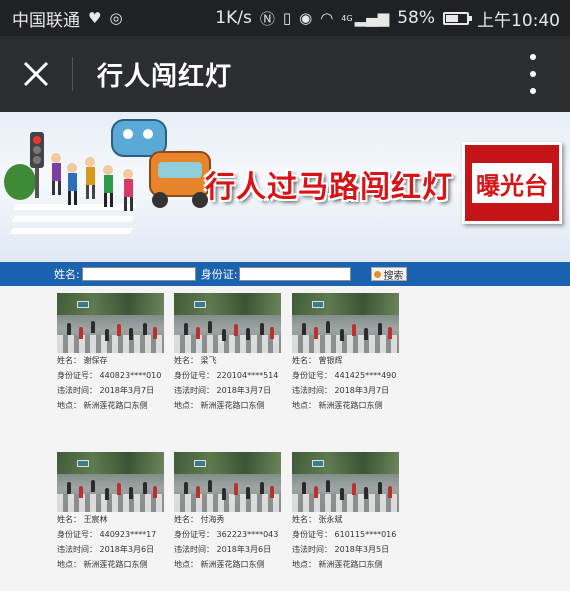  What do you see at coordinates (82, 360) in the screenshot?
I see `record-name: 姓名： 谢保存` at bounding box center [82, 360].